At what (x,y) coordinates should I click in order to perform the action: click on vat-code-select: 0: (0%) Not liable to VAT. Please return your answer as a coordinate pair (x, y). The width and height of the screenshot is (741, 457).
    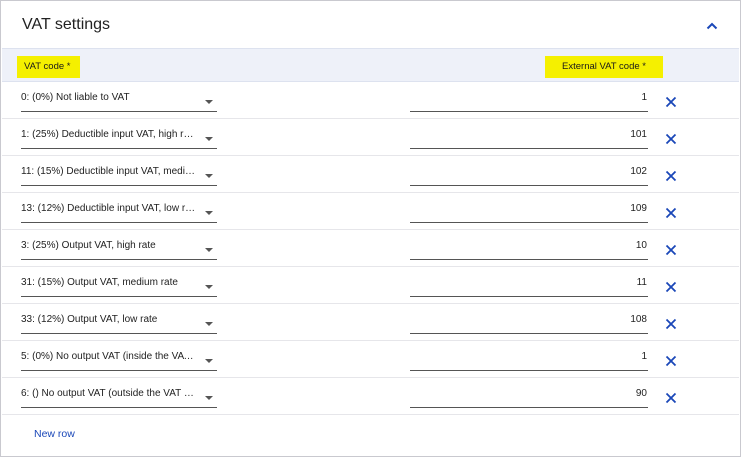
    Looking at the image, I should click on (119, 100).